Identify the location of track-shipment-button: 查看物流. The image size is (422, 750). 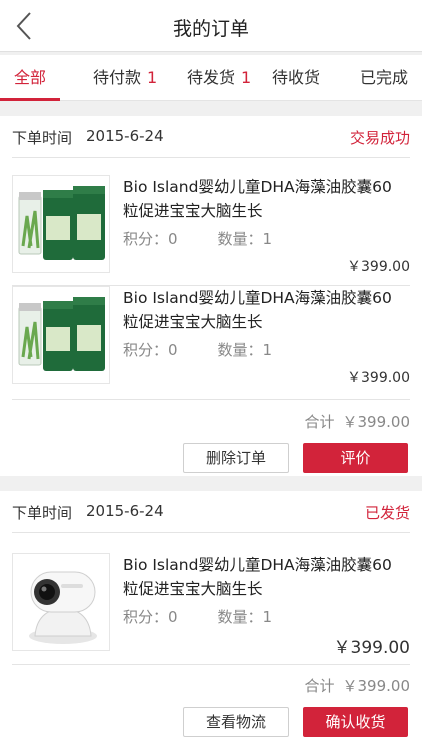
(236, 722).